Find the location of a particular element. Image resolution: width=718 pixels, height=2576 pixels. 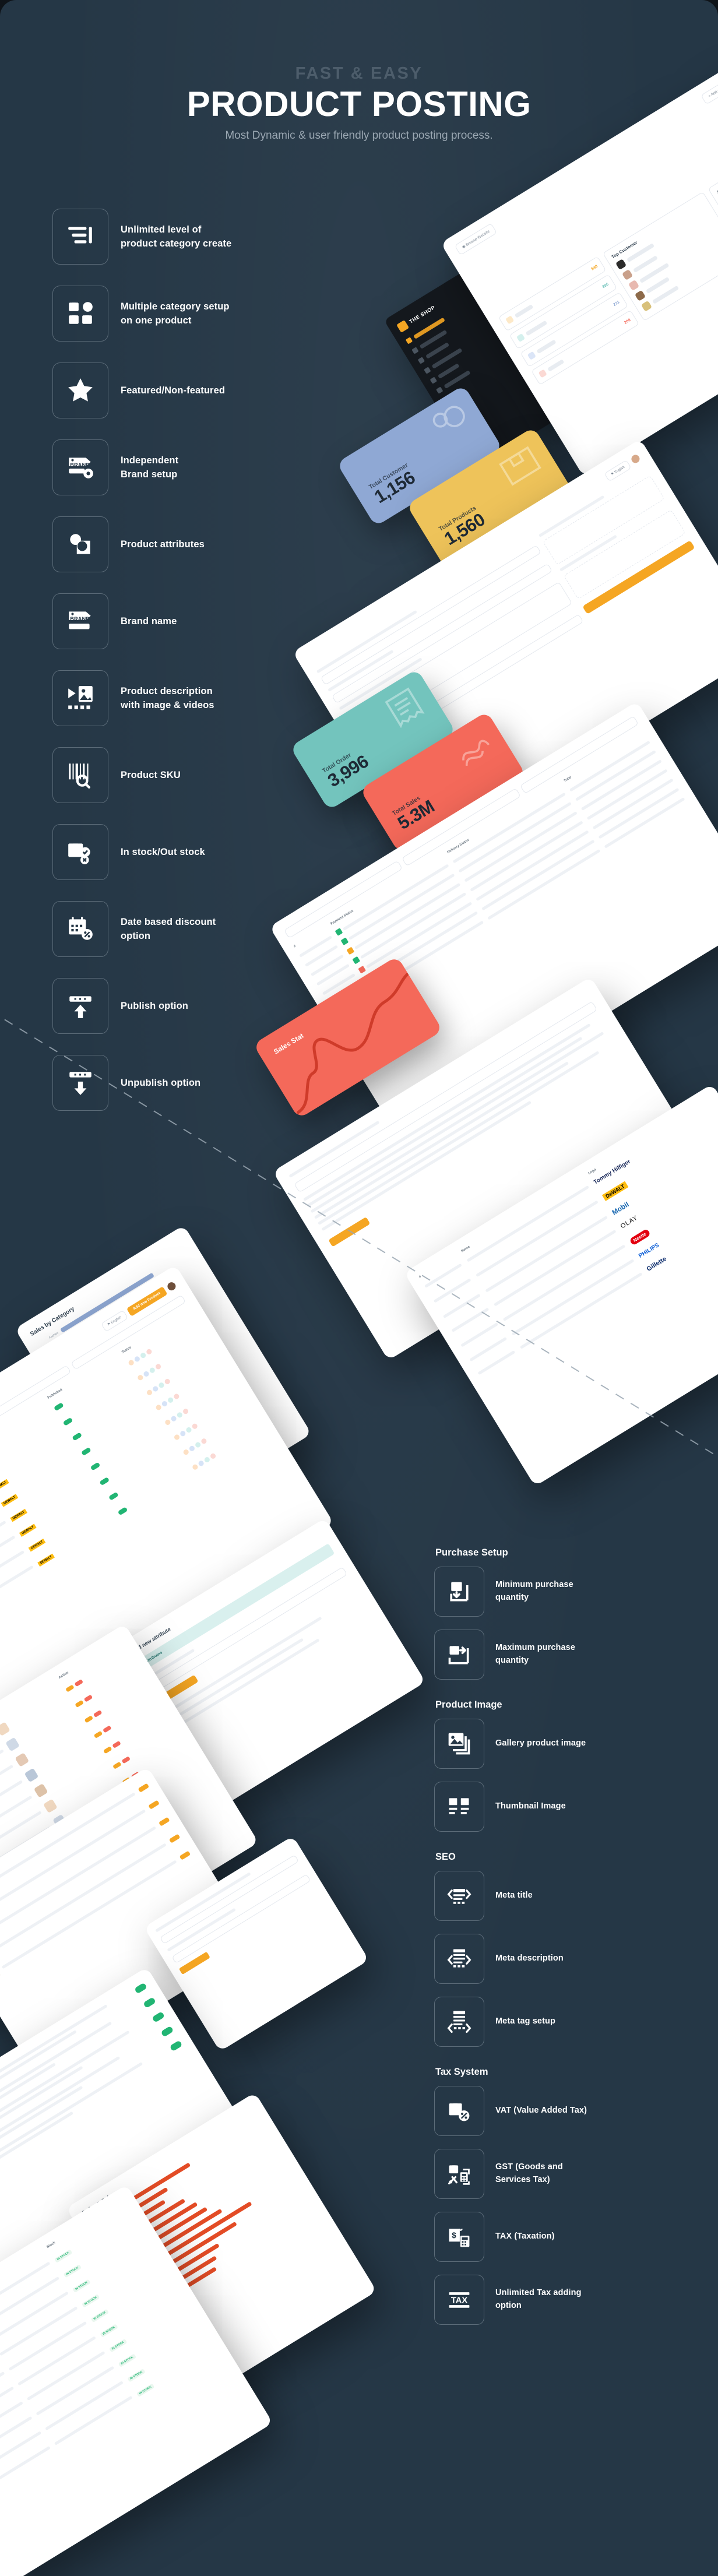

feature-item: Meta description is located at coordinates (550, 1959).